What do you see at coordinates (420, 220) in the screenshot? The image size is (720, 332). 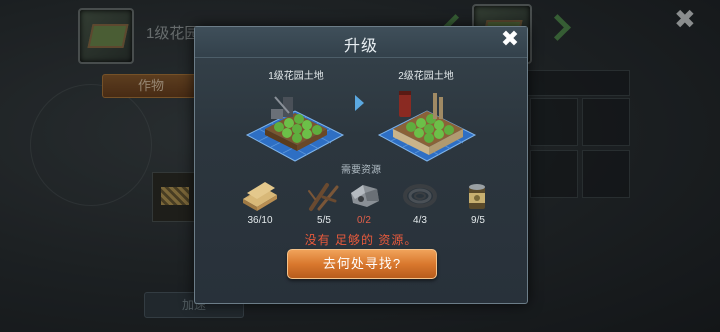 I see `resource-count: 4/3` at bounding box center [420, 220].